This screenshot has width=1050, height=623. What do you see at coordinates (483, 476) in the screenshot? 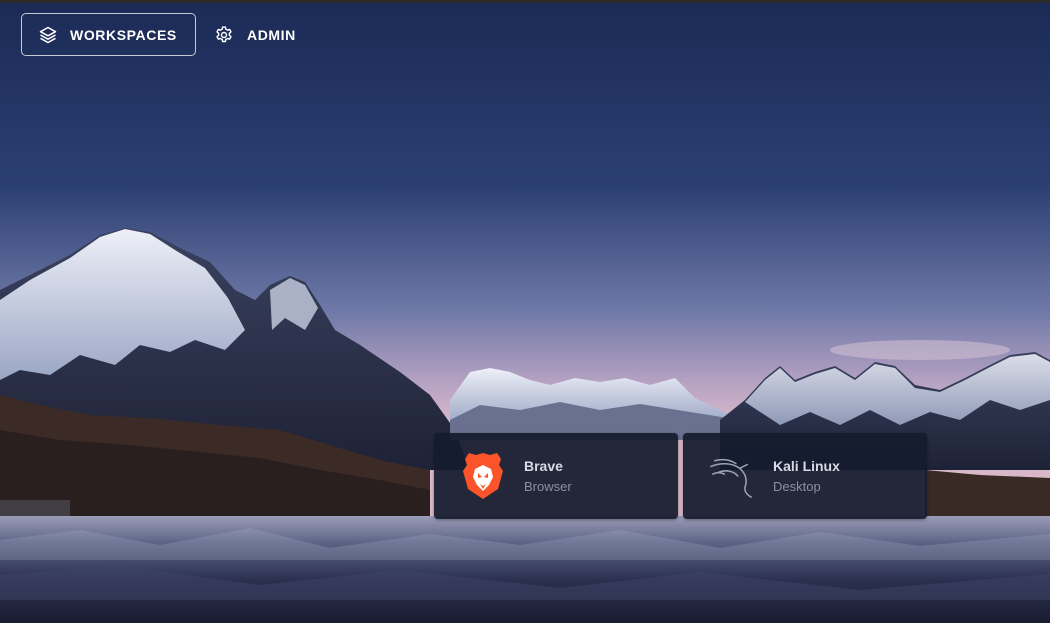
I see `brave-lion-icon` at bounding box center [483, 476].